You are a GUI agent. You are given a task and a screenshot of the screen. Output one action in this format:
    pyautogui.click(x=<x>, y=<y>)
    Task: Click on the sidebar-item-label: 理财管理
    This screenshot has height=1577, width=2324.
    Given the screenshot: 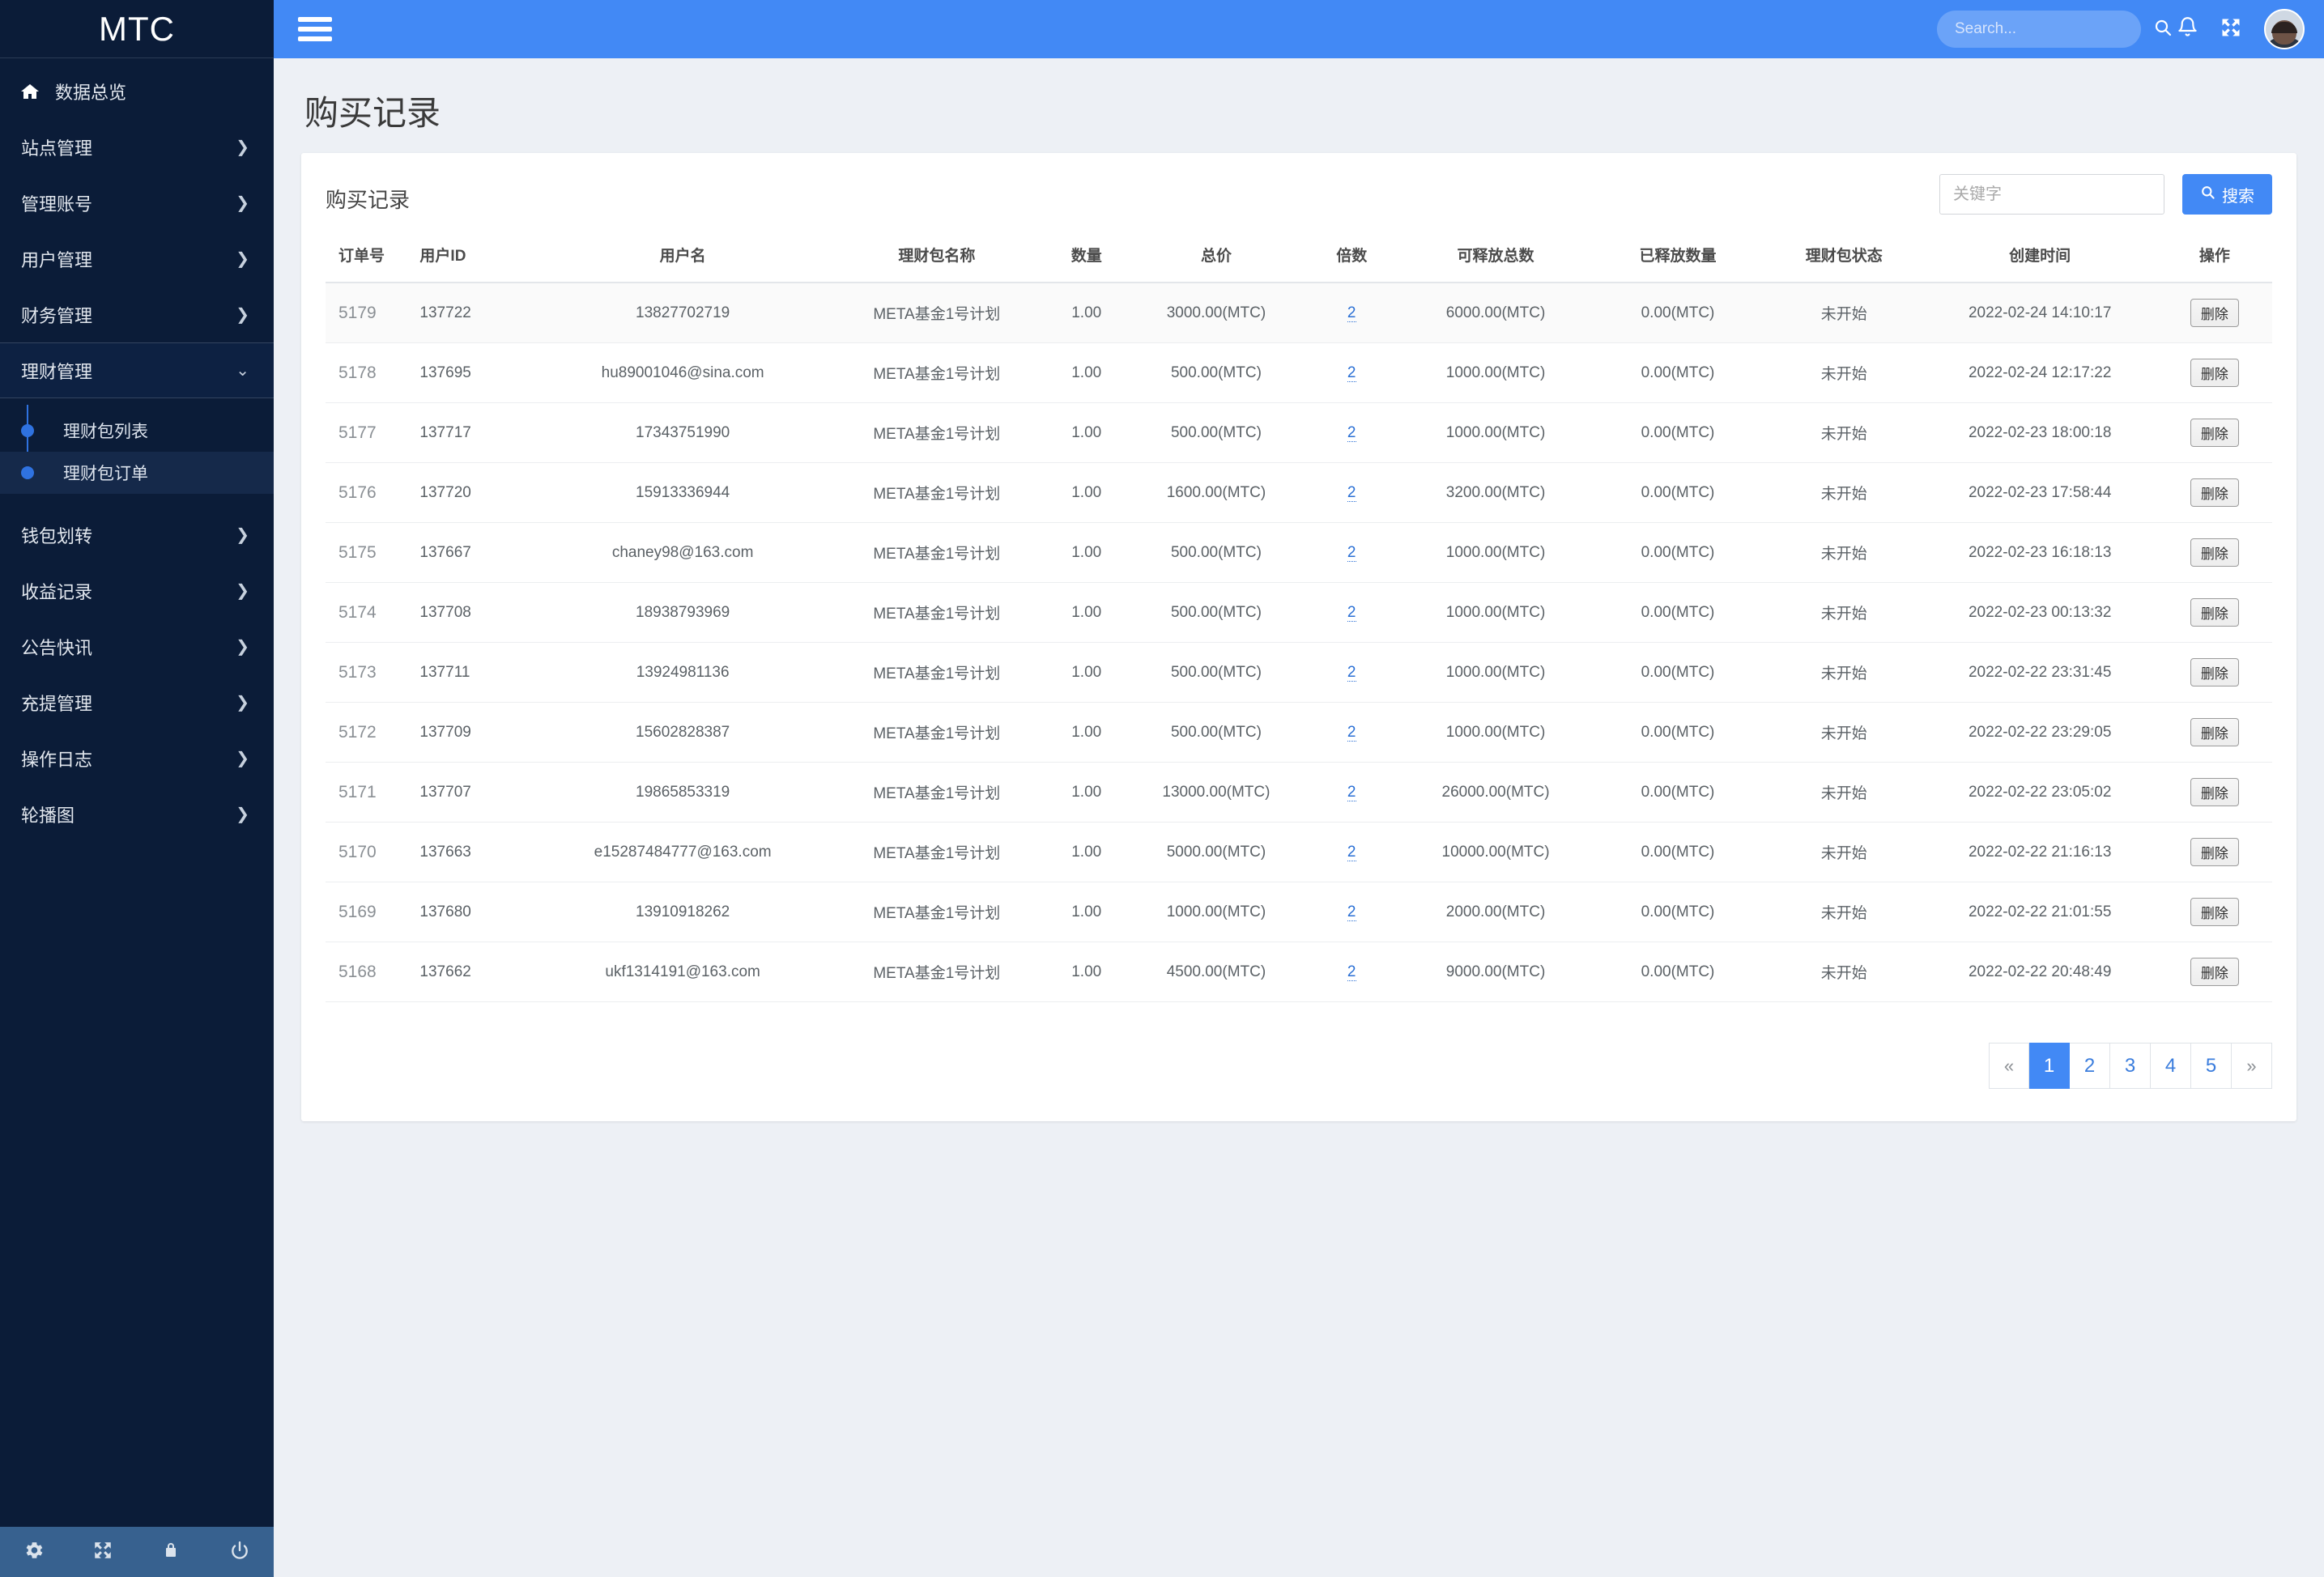 What is the action you would take?
    pyautogui.click(x=57, y=371)
    